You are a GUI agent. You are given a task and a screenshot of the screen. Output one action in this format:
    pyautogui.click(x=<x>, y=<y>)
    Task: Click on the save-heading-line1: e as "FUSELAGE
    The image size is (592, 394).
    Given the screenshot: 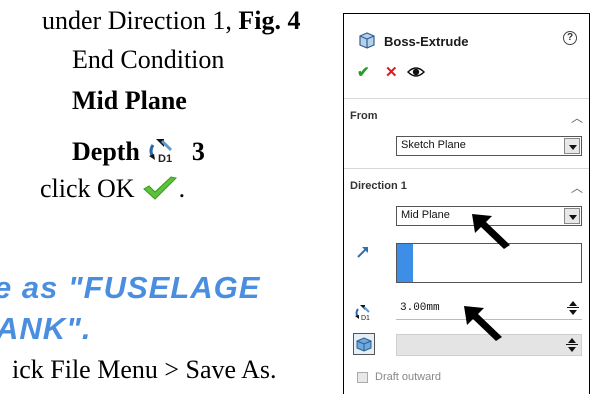 What is the action you would take?
    pyautogui.click(x=130, y=287)
    